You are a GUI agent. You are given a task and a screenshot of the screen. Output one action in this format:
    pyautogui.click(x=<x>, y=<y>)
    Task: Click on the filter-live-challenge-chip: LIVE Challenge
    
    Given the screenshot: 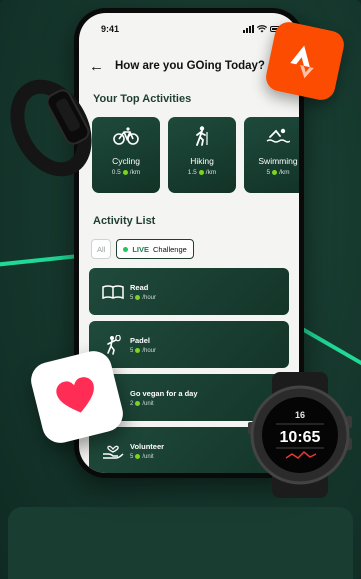 What is the action you would take?
    pyautogui.click(x=155, y=249)
    